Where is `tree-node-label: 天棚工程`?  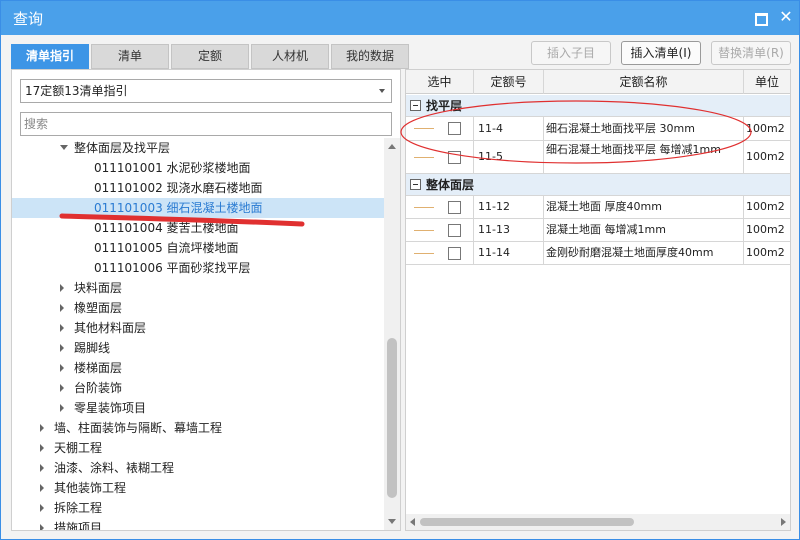 tree-node-label: 天棚工程 is located at coordinates (78, 448).